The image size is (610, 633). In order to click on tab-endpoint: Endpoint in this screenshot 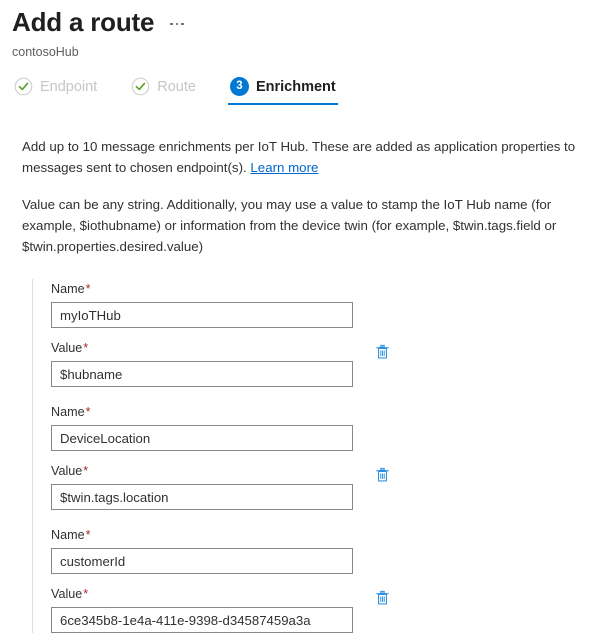, I will do `click(55, 89)`.